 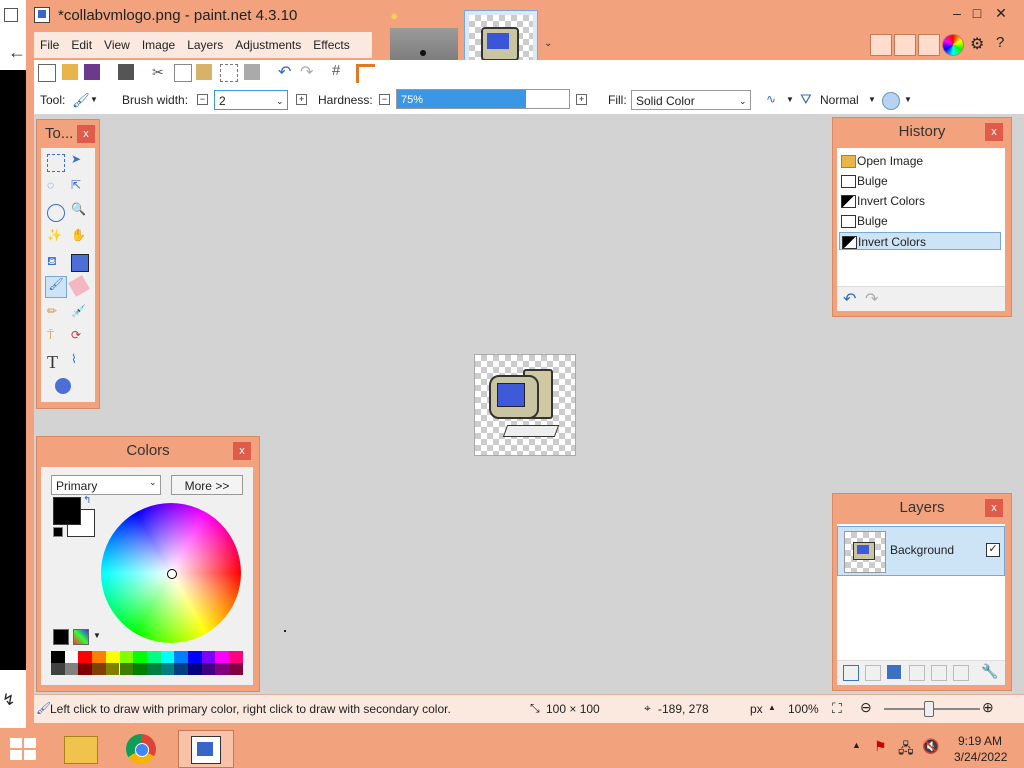 I want to click on paste-icon, so click(x=204, y=72).